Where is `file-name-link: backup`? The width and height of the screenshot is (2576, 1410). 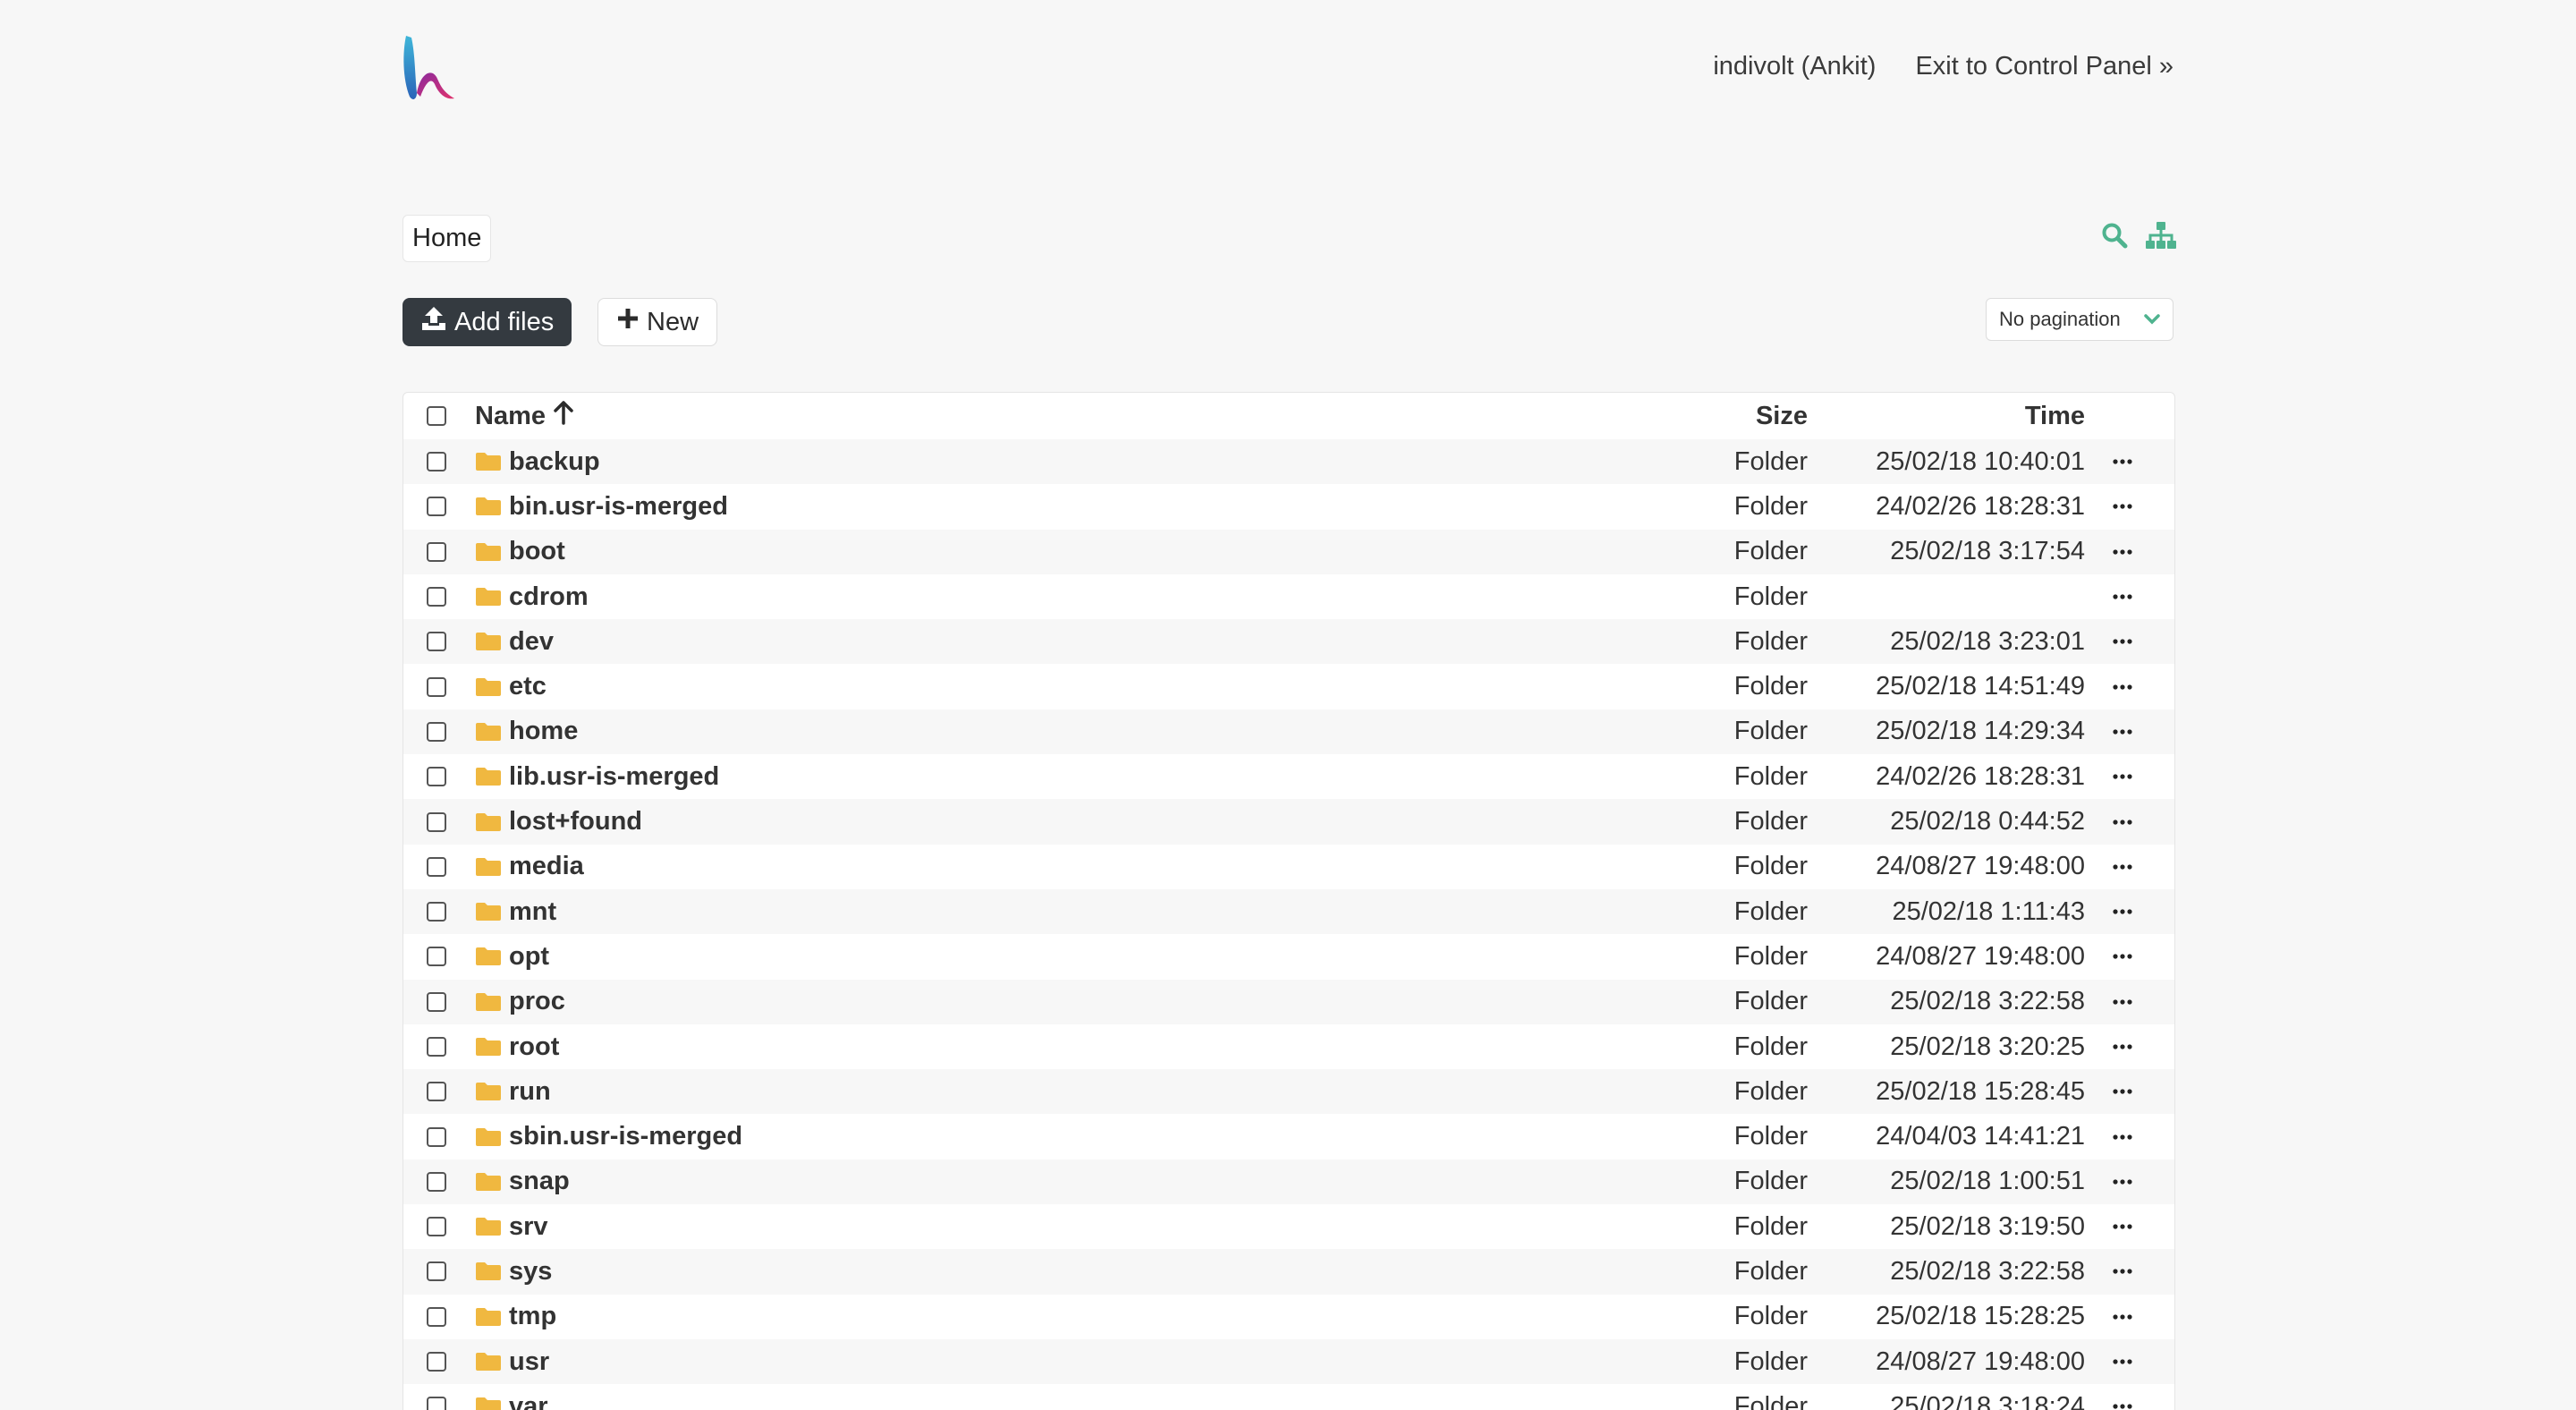 file-name-link: backup is located at coordinates (537, 462).